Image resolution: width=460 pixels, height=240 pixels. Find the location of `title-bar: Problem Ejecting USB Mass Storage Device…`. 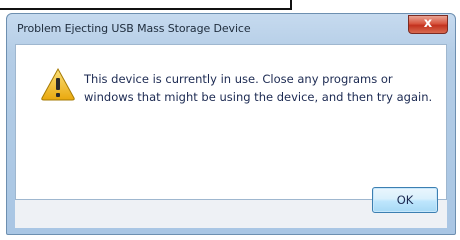

title-bar: Problem Ejecting USB Mass Storage Device… is located at coordinates (231, 29).